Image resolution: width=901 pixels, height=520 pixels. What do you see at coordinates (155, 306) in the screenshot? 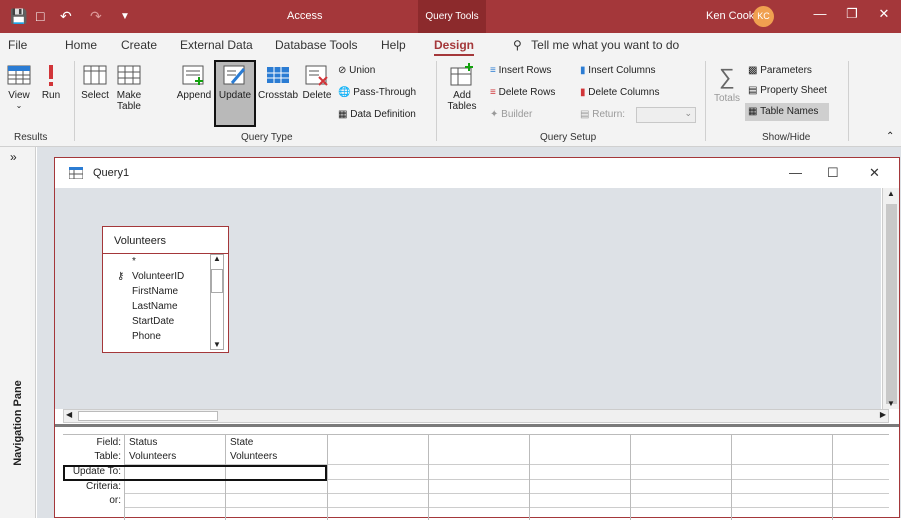
I see `field-item: LastName` at bounding box center [155, 306].